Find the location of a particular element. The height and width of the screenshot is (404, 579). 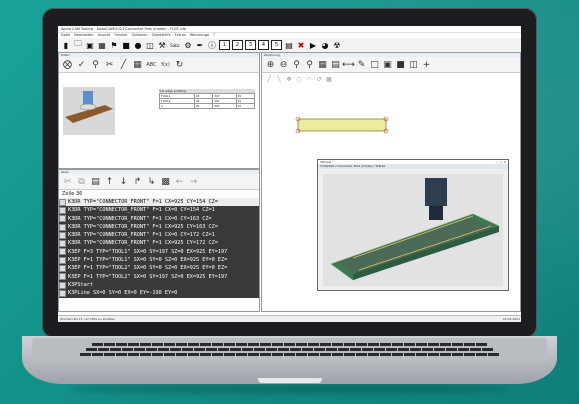

refresh-icon: ↻ is located at coordinates (179, 64).